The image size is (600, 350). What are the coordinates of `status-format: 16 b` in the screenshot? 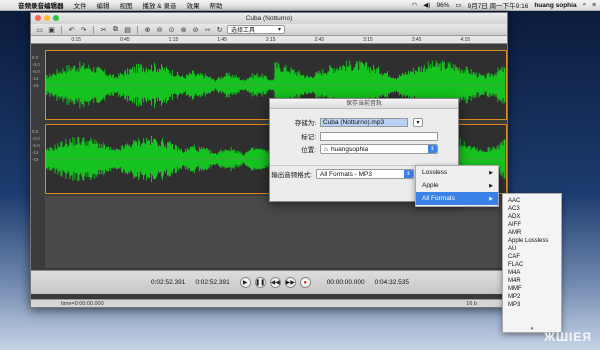 It's located at (471, 303).